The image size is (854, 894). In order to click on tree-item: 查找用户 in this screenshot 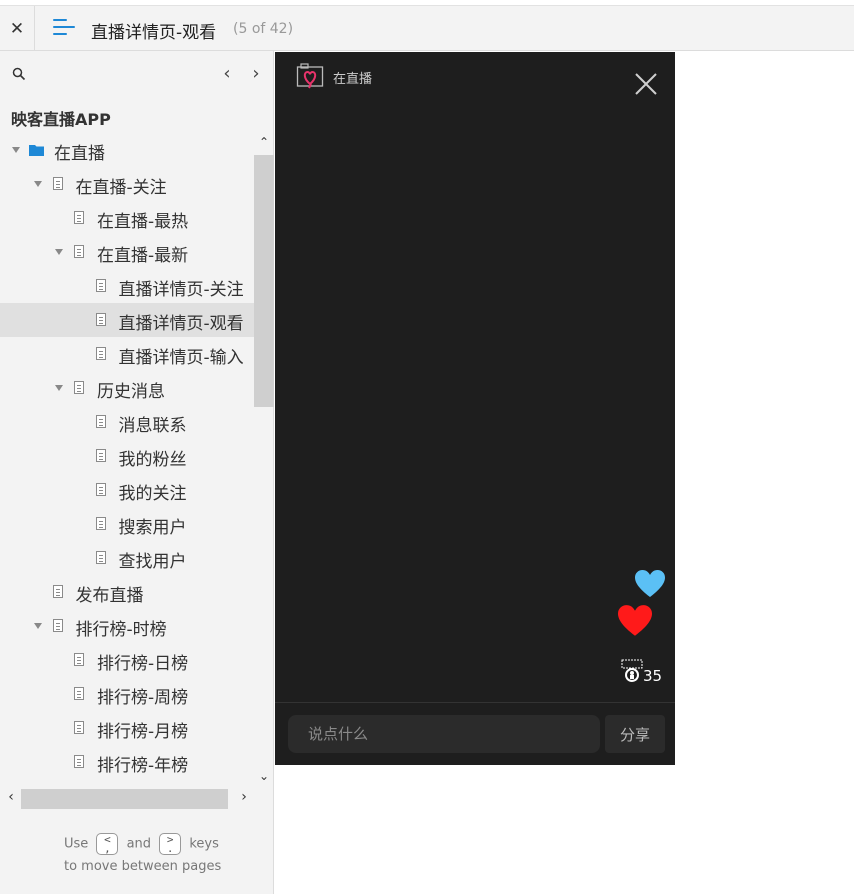, I will do `click(127, 558)`.